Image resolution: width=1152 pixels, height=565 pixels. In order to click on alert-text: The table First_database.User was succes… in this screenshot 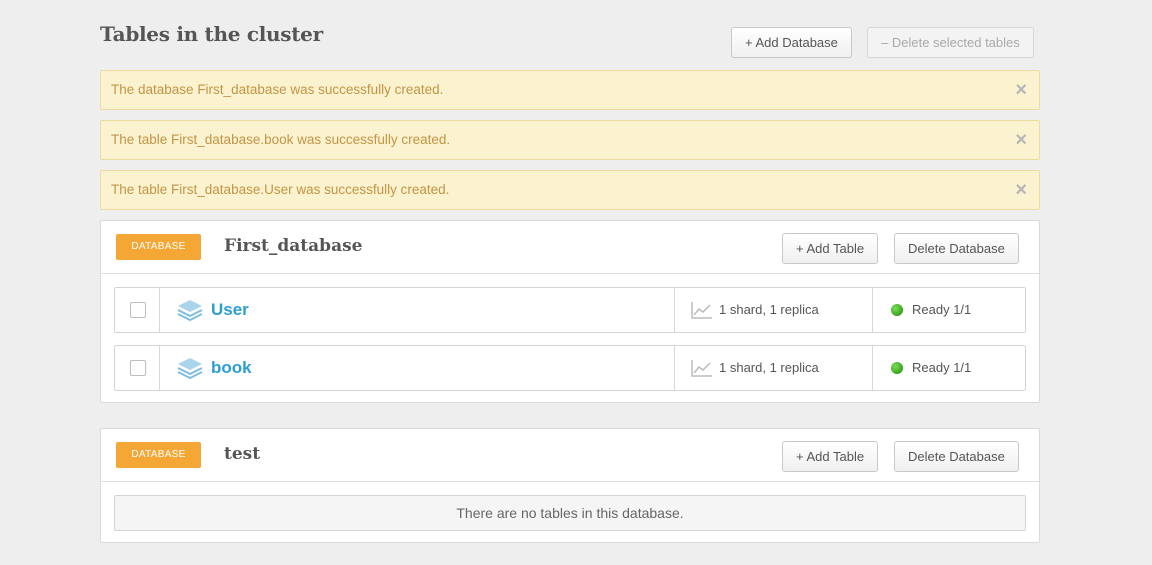, I will do `click(280, 189)`.